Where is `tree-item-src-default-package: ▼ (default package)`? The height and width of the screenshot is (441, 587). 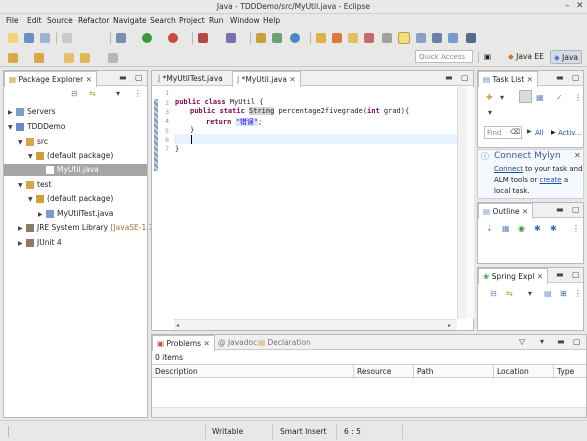
tree-item-src-default-package: ▼ (default package) is located at coordinates (70, 156).